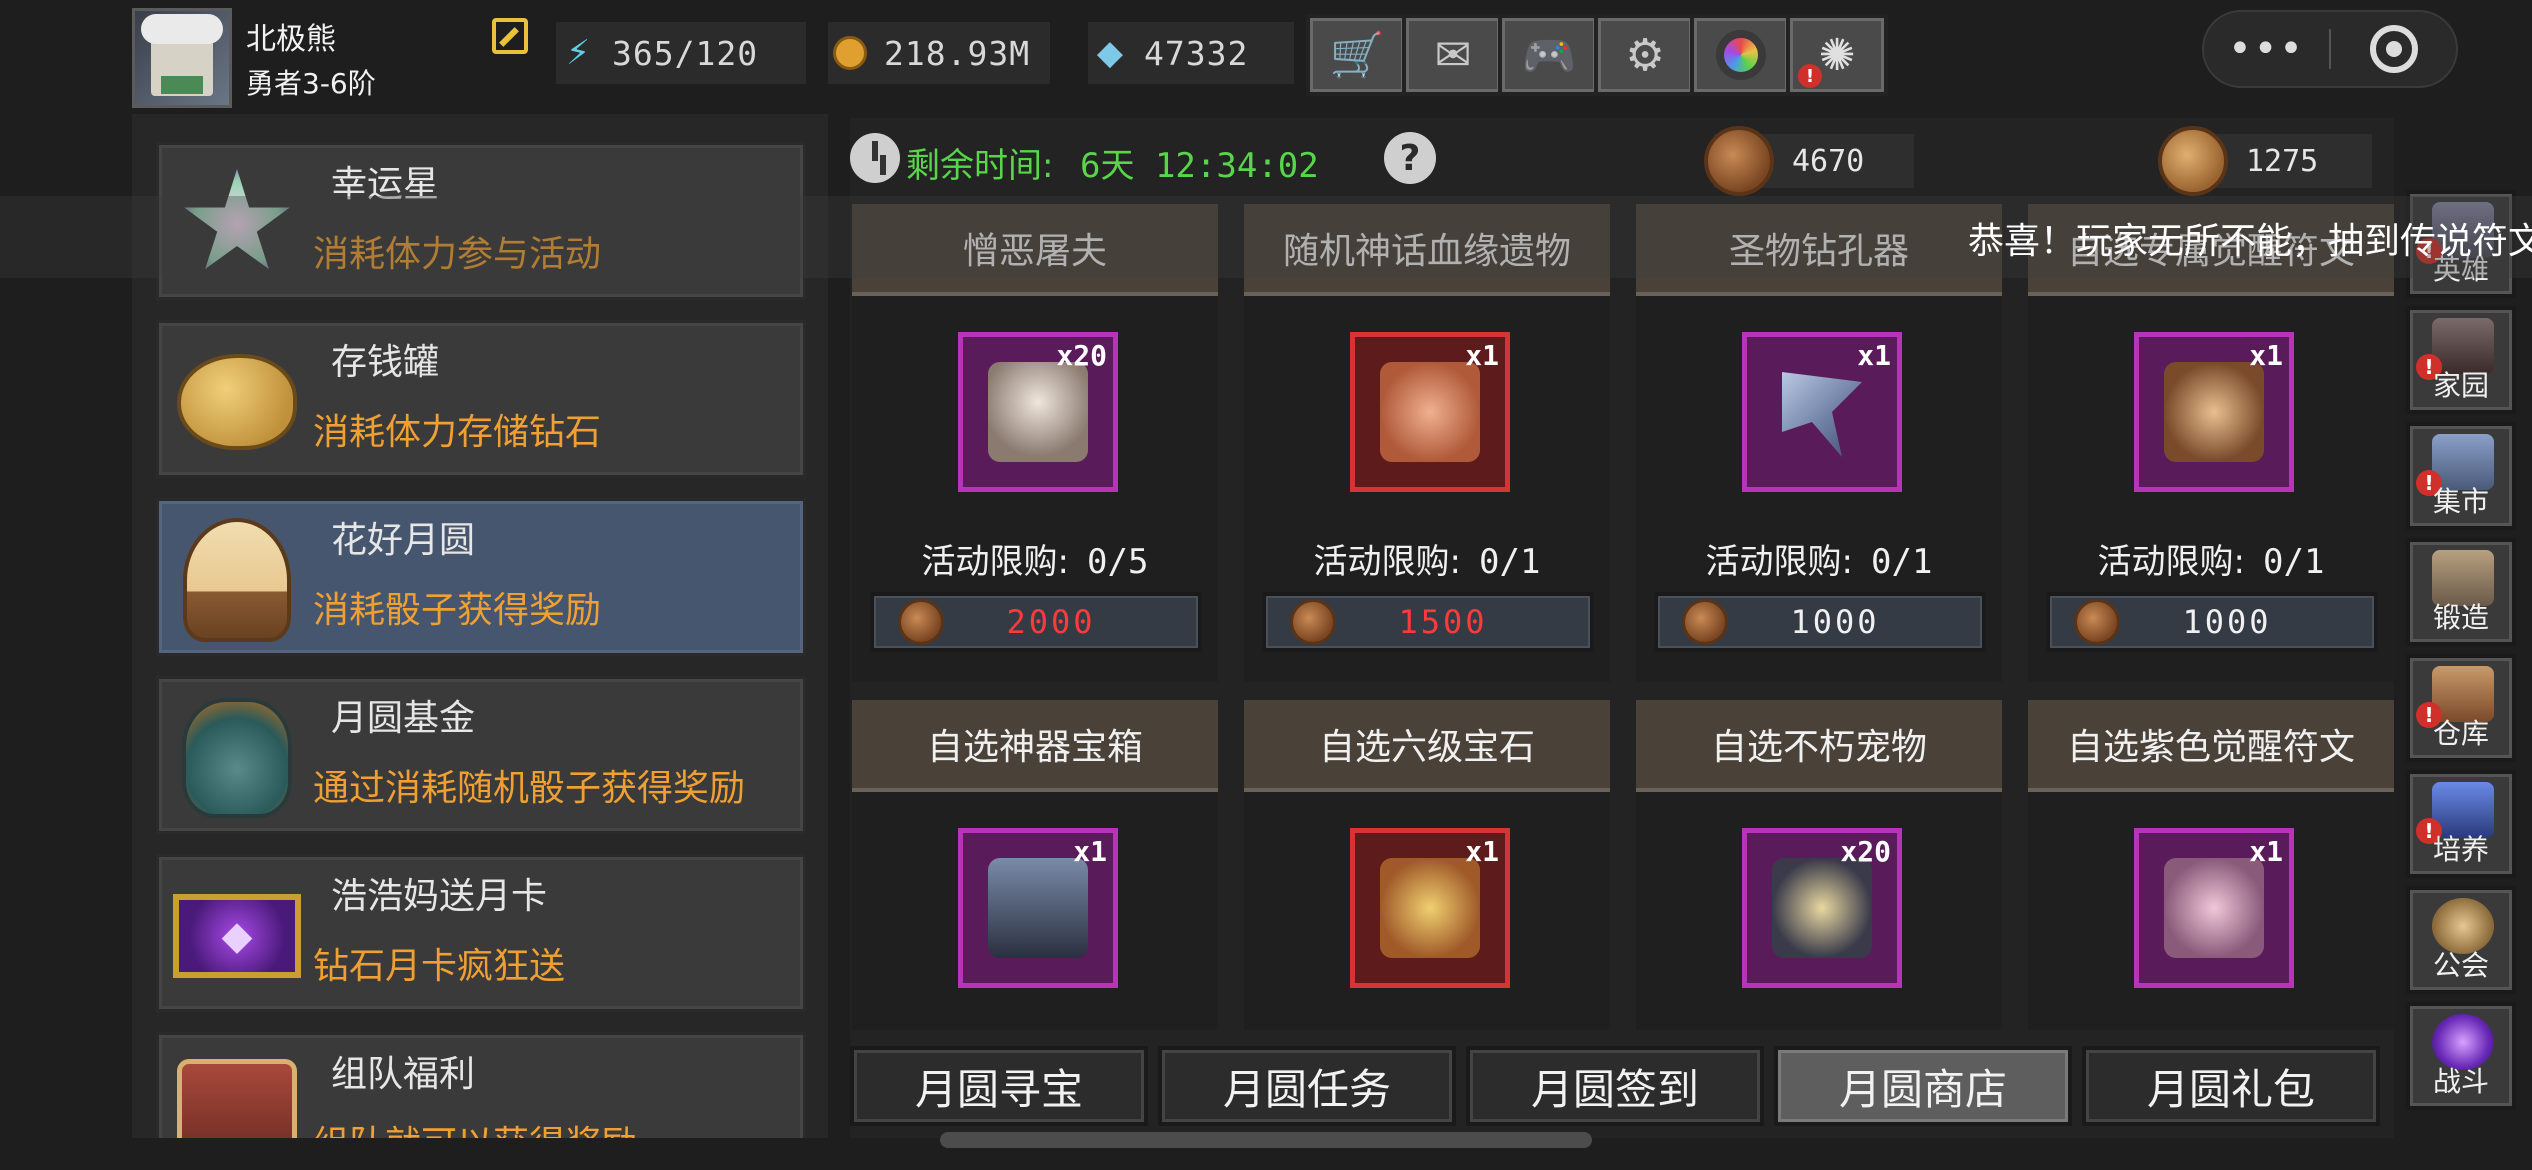 Image resolution: width=2532 pixels, height=1170 pixels. Describe the element at coordinates (2393, 49) in the screenshot. I see `close-button` at that location.